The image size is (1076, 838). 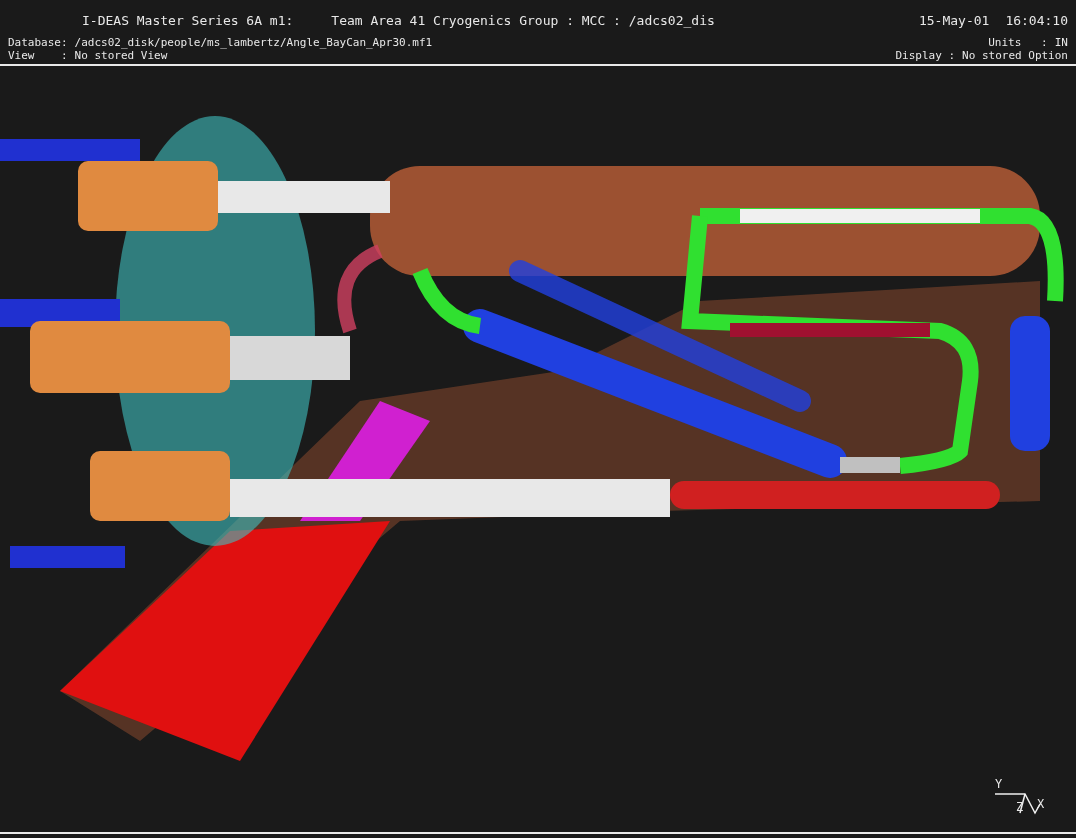 What do you see at coordinates (188, 21) in the screenshot?
I see `program-title: I-DEAS Master Series 6A m1:` at bounding box center [188, 21].